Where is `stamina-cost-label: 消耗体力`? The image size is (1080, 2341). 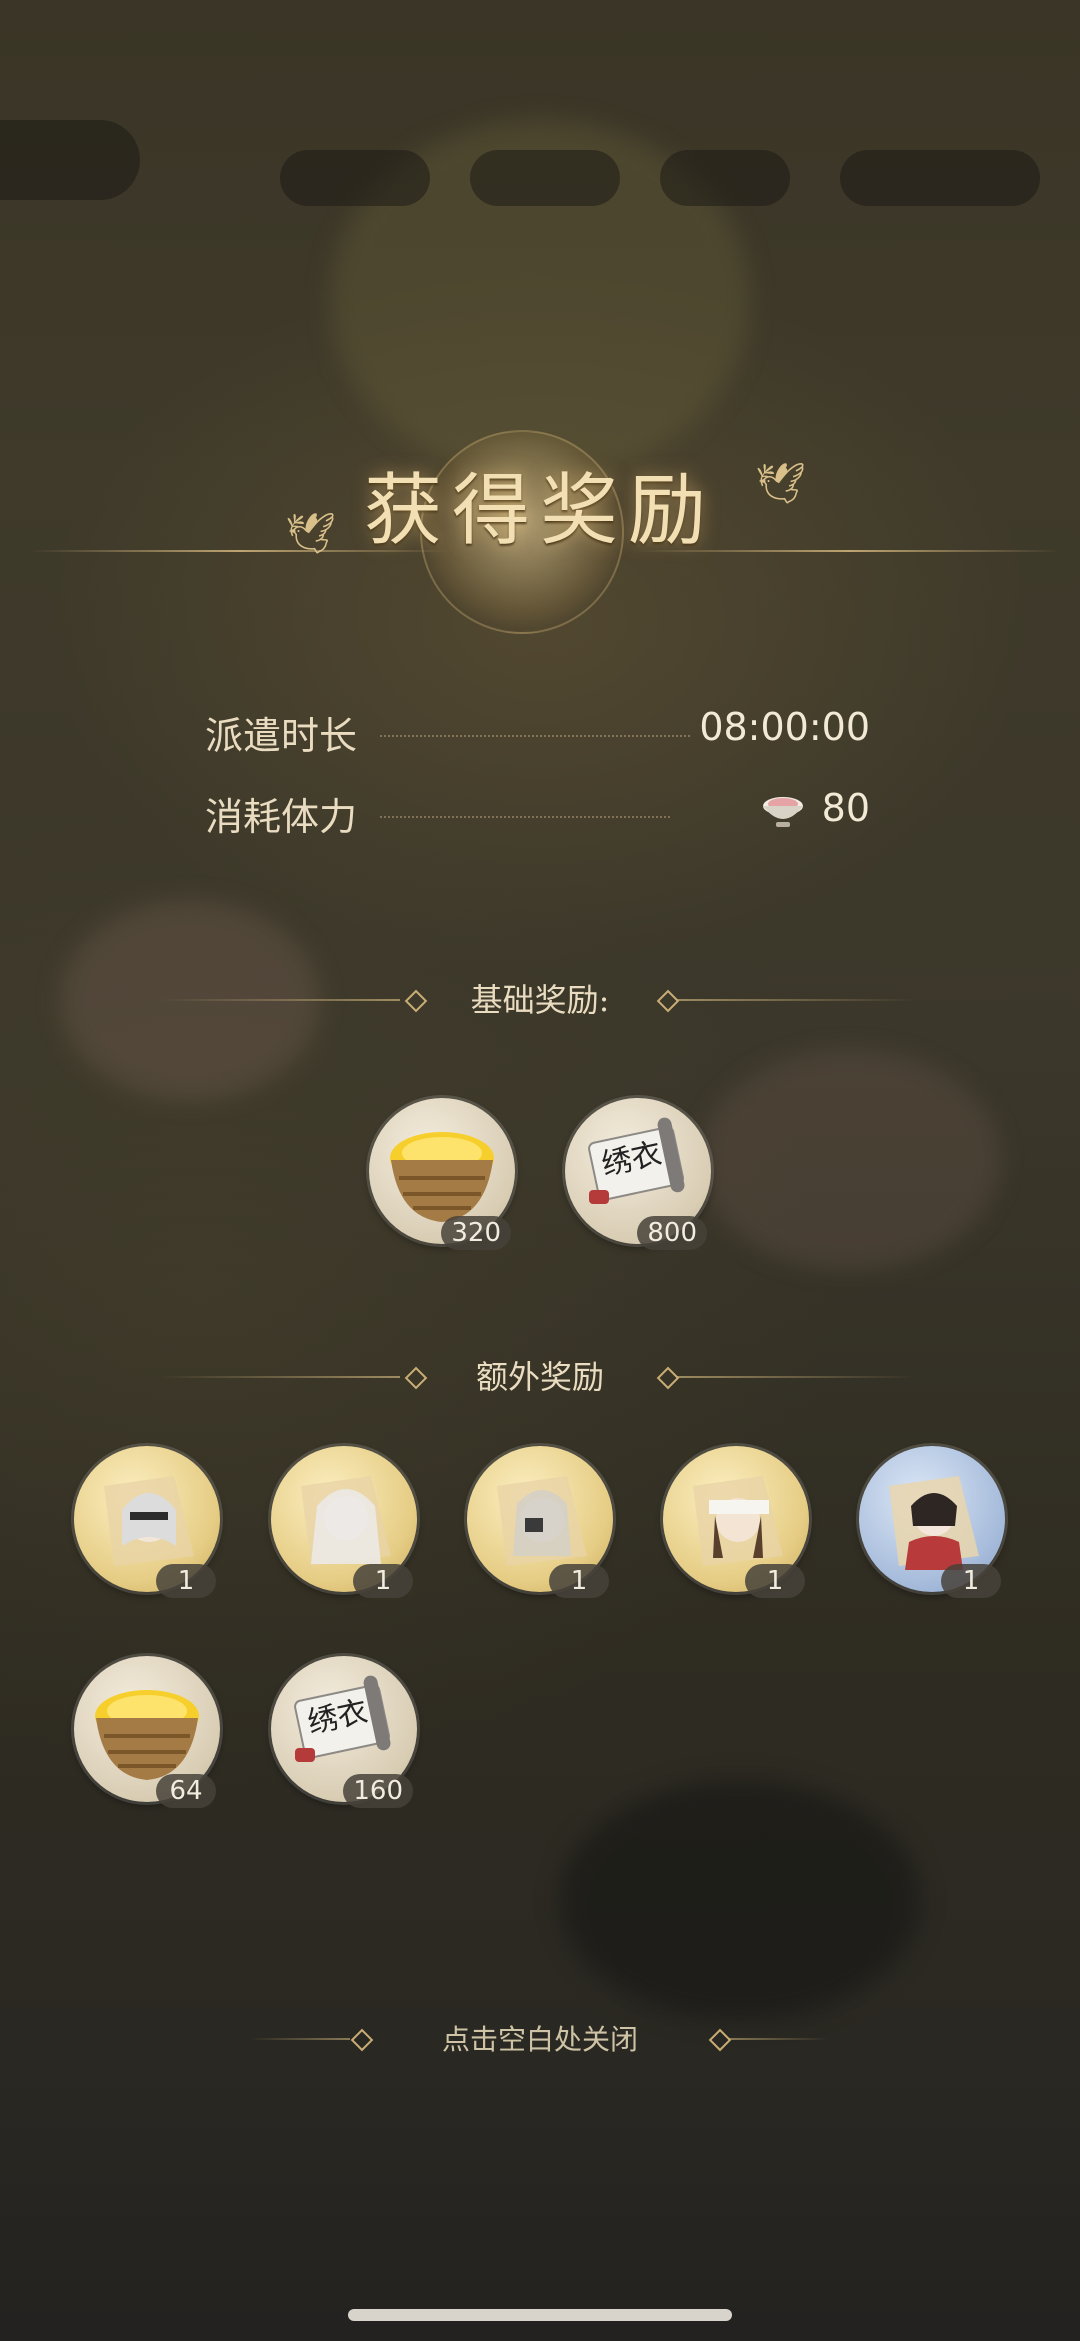 stamina-cost-label: 消耗体力 is located at coordinates (281, 817).